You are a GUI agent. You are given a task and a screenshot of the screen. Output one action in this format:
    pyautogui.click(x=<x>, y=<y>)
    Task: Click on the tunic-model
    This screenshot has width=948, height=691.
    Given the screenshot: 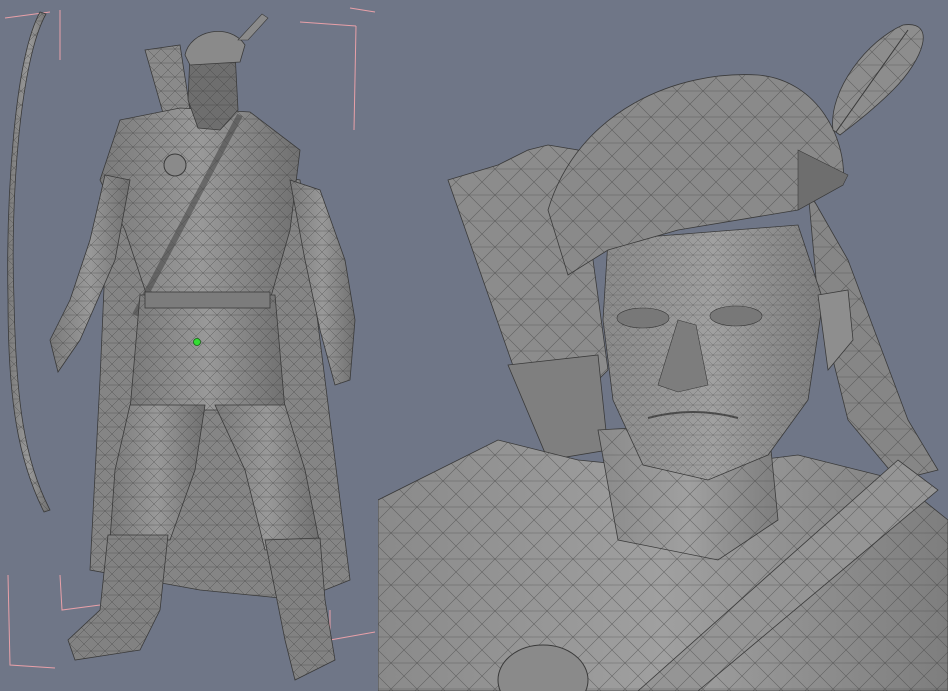 What is the action you would take?
    pyautogui.click(x=207, y=351)
    